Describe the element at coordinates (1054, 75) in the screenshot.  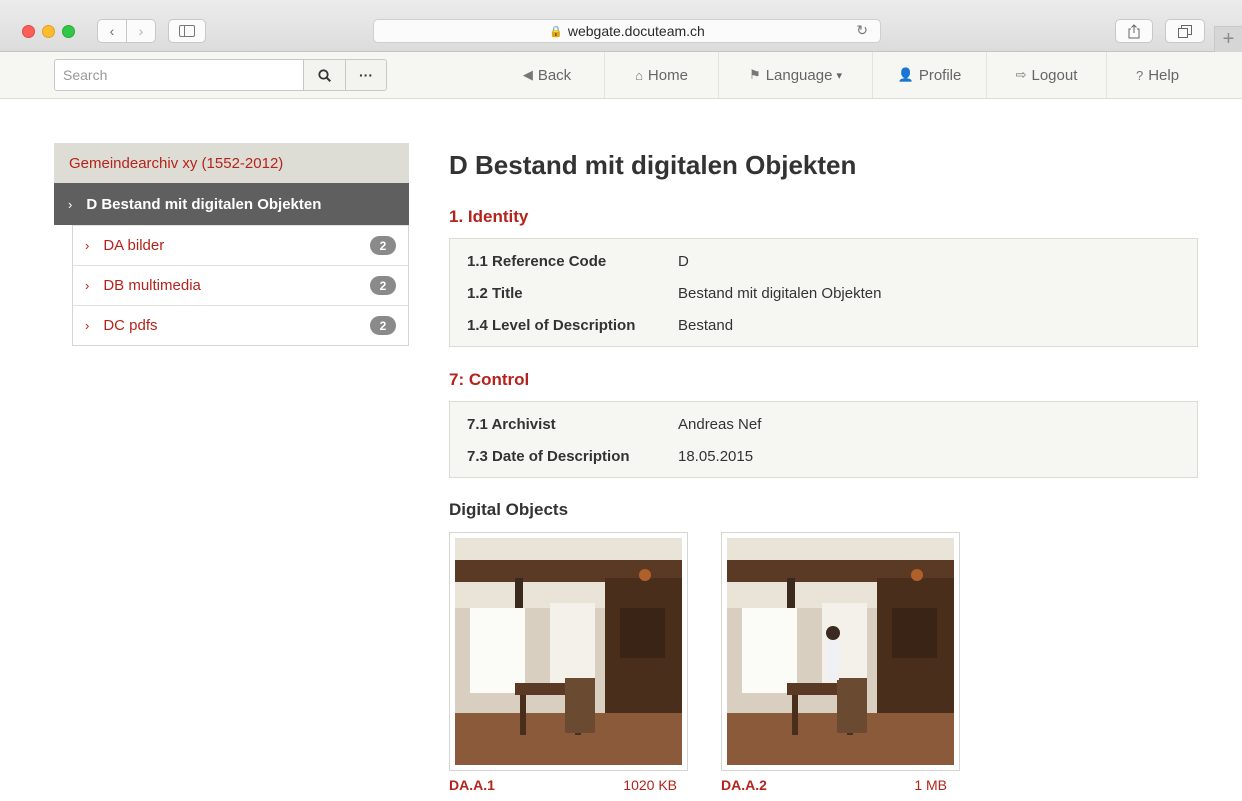
I see `nav-logout-label: Logout` at that location.